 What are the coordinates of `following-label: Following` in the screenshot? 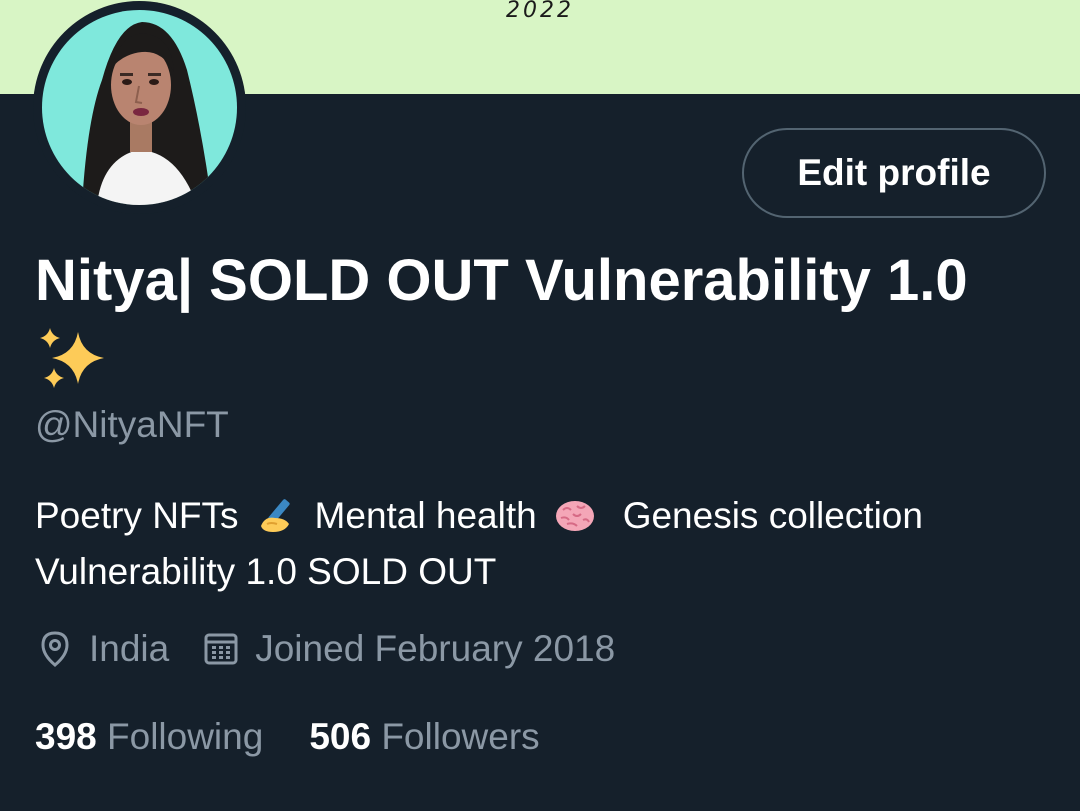 It's located at (185, 736).